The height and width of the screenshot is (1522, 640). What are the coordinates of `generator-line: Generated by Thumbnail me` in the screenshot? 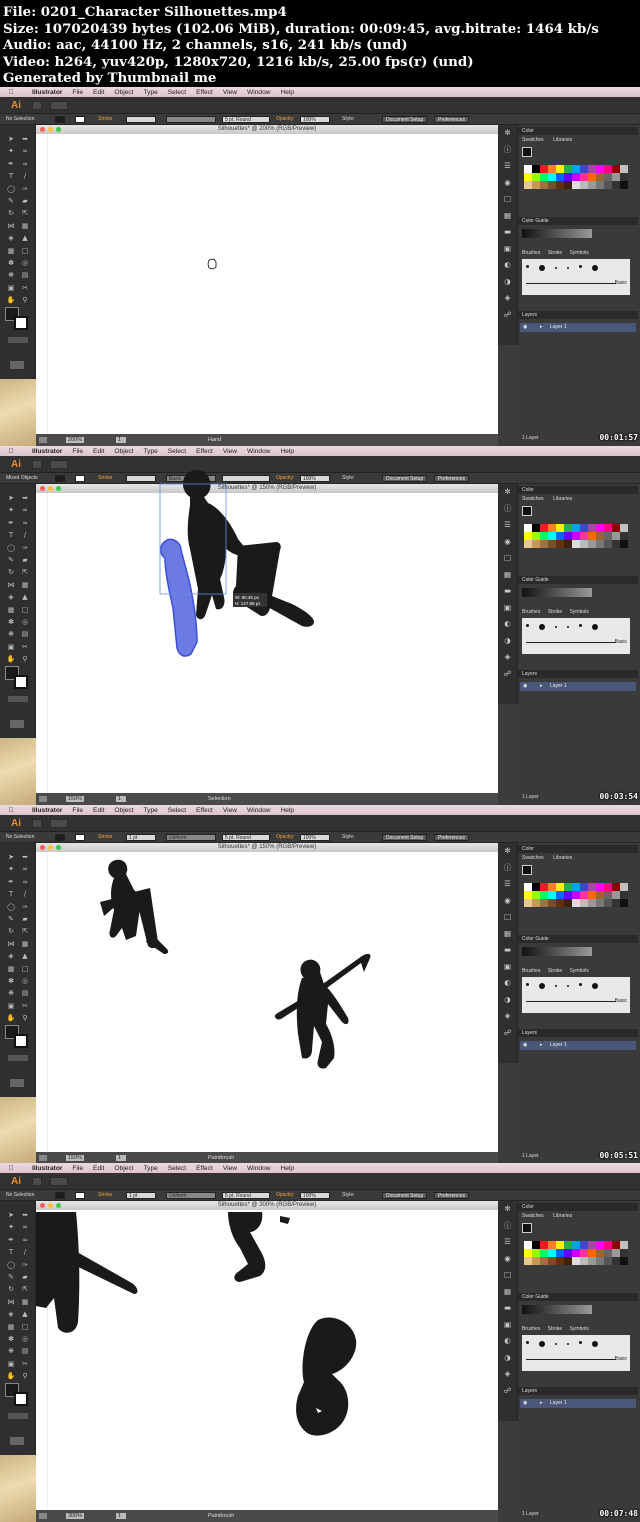 It's located at (110, 78).